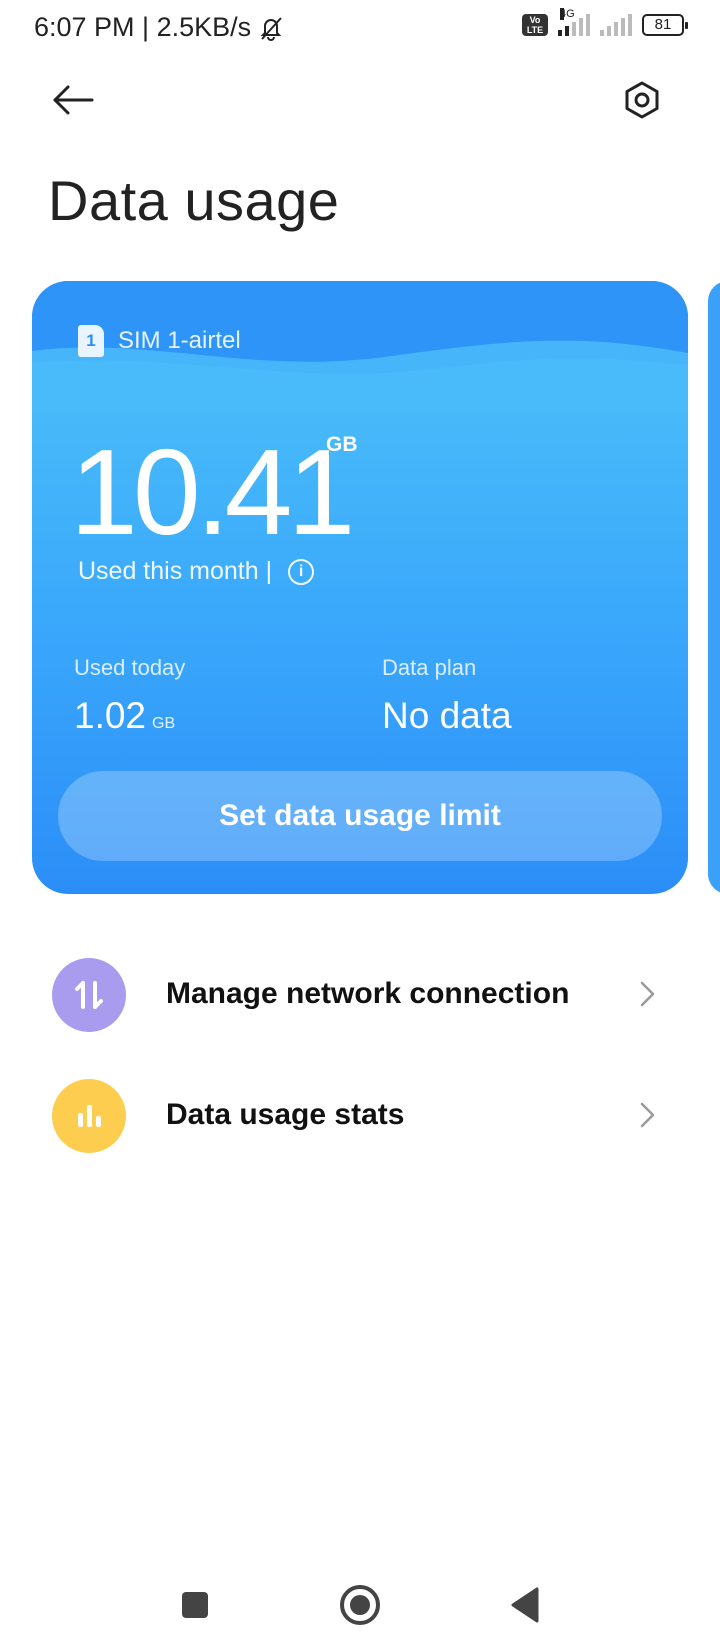 The height and width of the screenshot is (1650, 720). I want to click on battery-icon: 81, so click(665, 25).